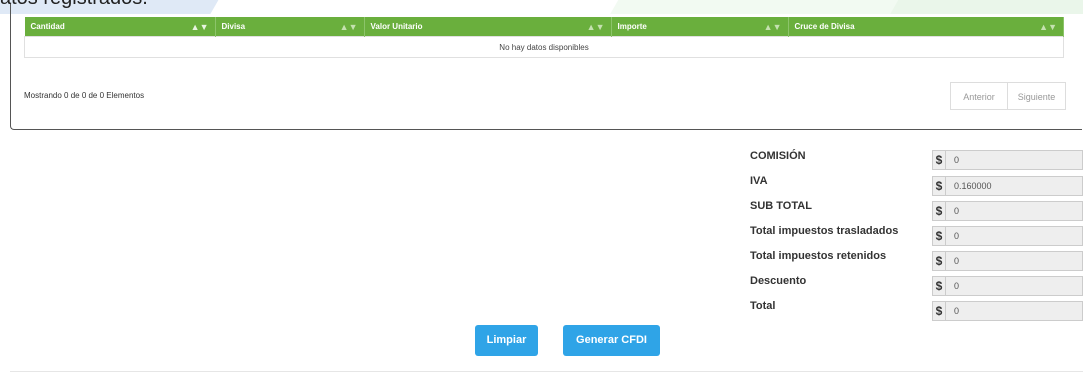 The image size is (1083, 373). Describe the element at coordinates (1014, 160) in the screenshot. I see `comision-input: 0` at that location.